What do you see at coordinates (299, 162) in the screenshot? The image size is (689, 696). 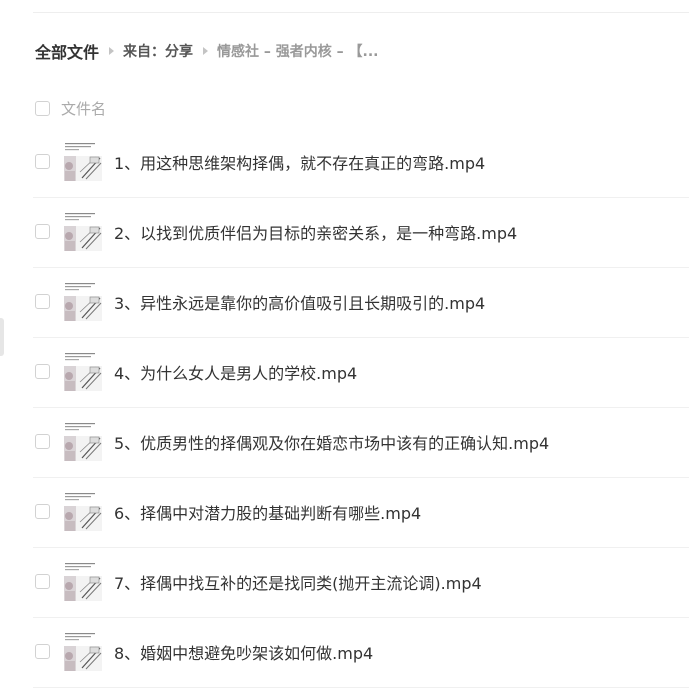 I see `file-name: 1、用这种思维架构择偶，就不存在真正的弯路.mp4` at bounding box center [299, 162].